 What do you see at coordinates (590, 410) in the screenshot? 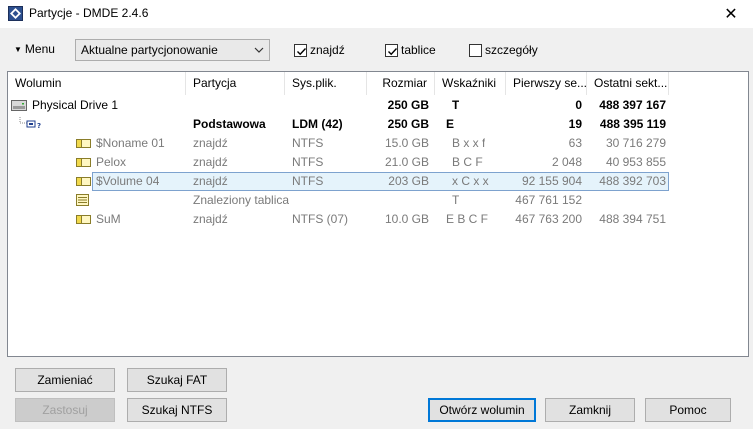
I see `zamknij-button: Zamknij` at bounding box center [590, 410].